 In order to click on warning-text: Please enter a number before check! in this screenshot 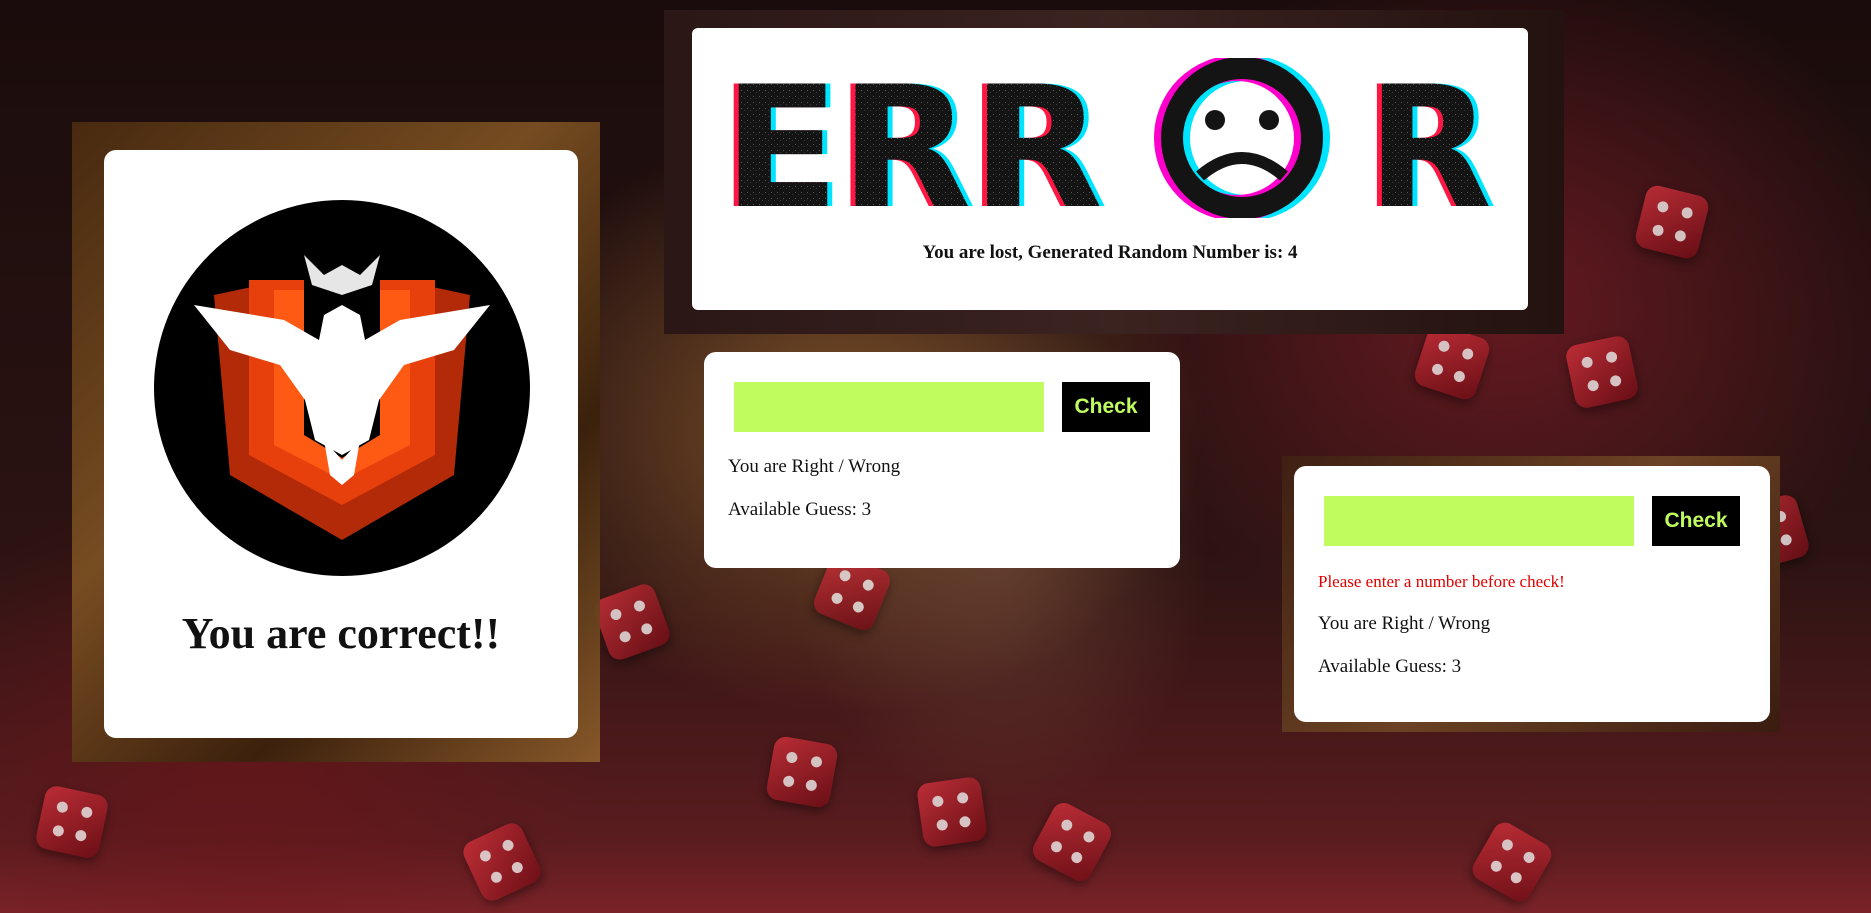, I will do `click(1441, 581)`.